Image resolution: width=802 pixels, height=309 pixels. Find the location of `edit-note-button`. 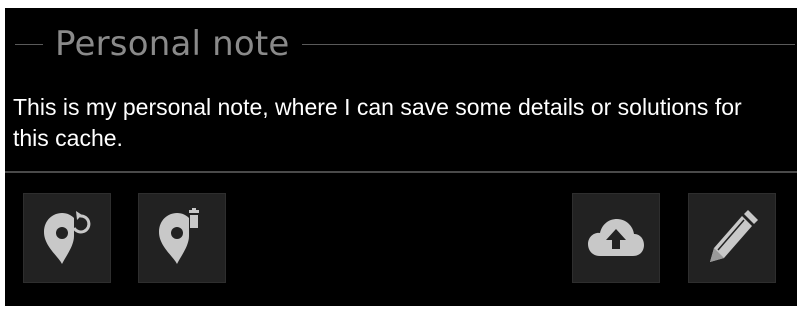

edit-note-button is located at coordinates (732, 238).